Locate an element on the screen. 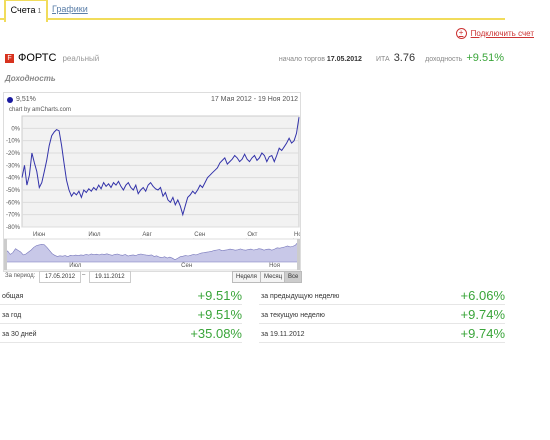  period-dash: – is located at coordinates (84, 275).